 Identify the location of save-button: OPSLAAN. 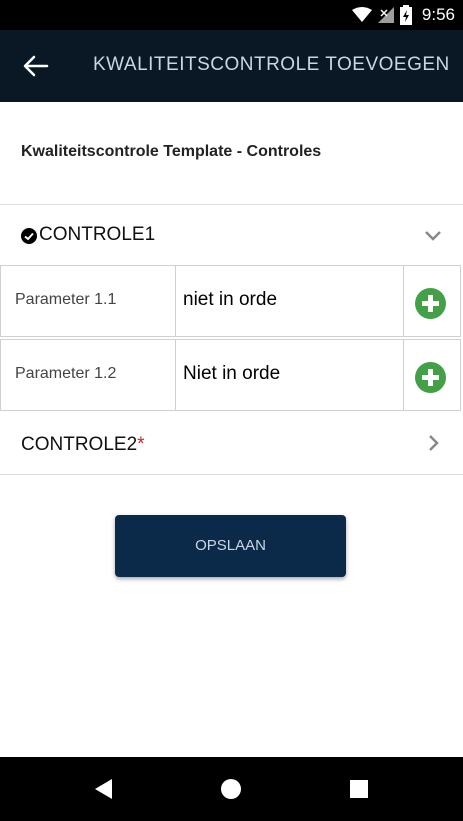
(230, 546).